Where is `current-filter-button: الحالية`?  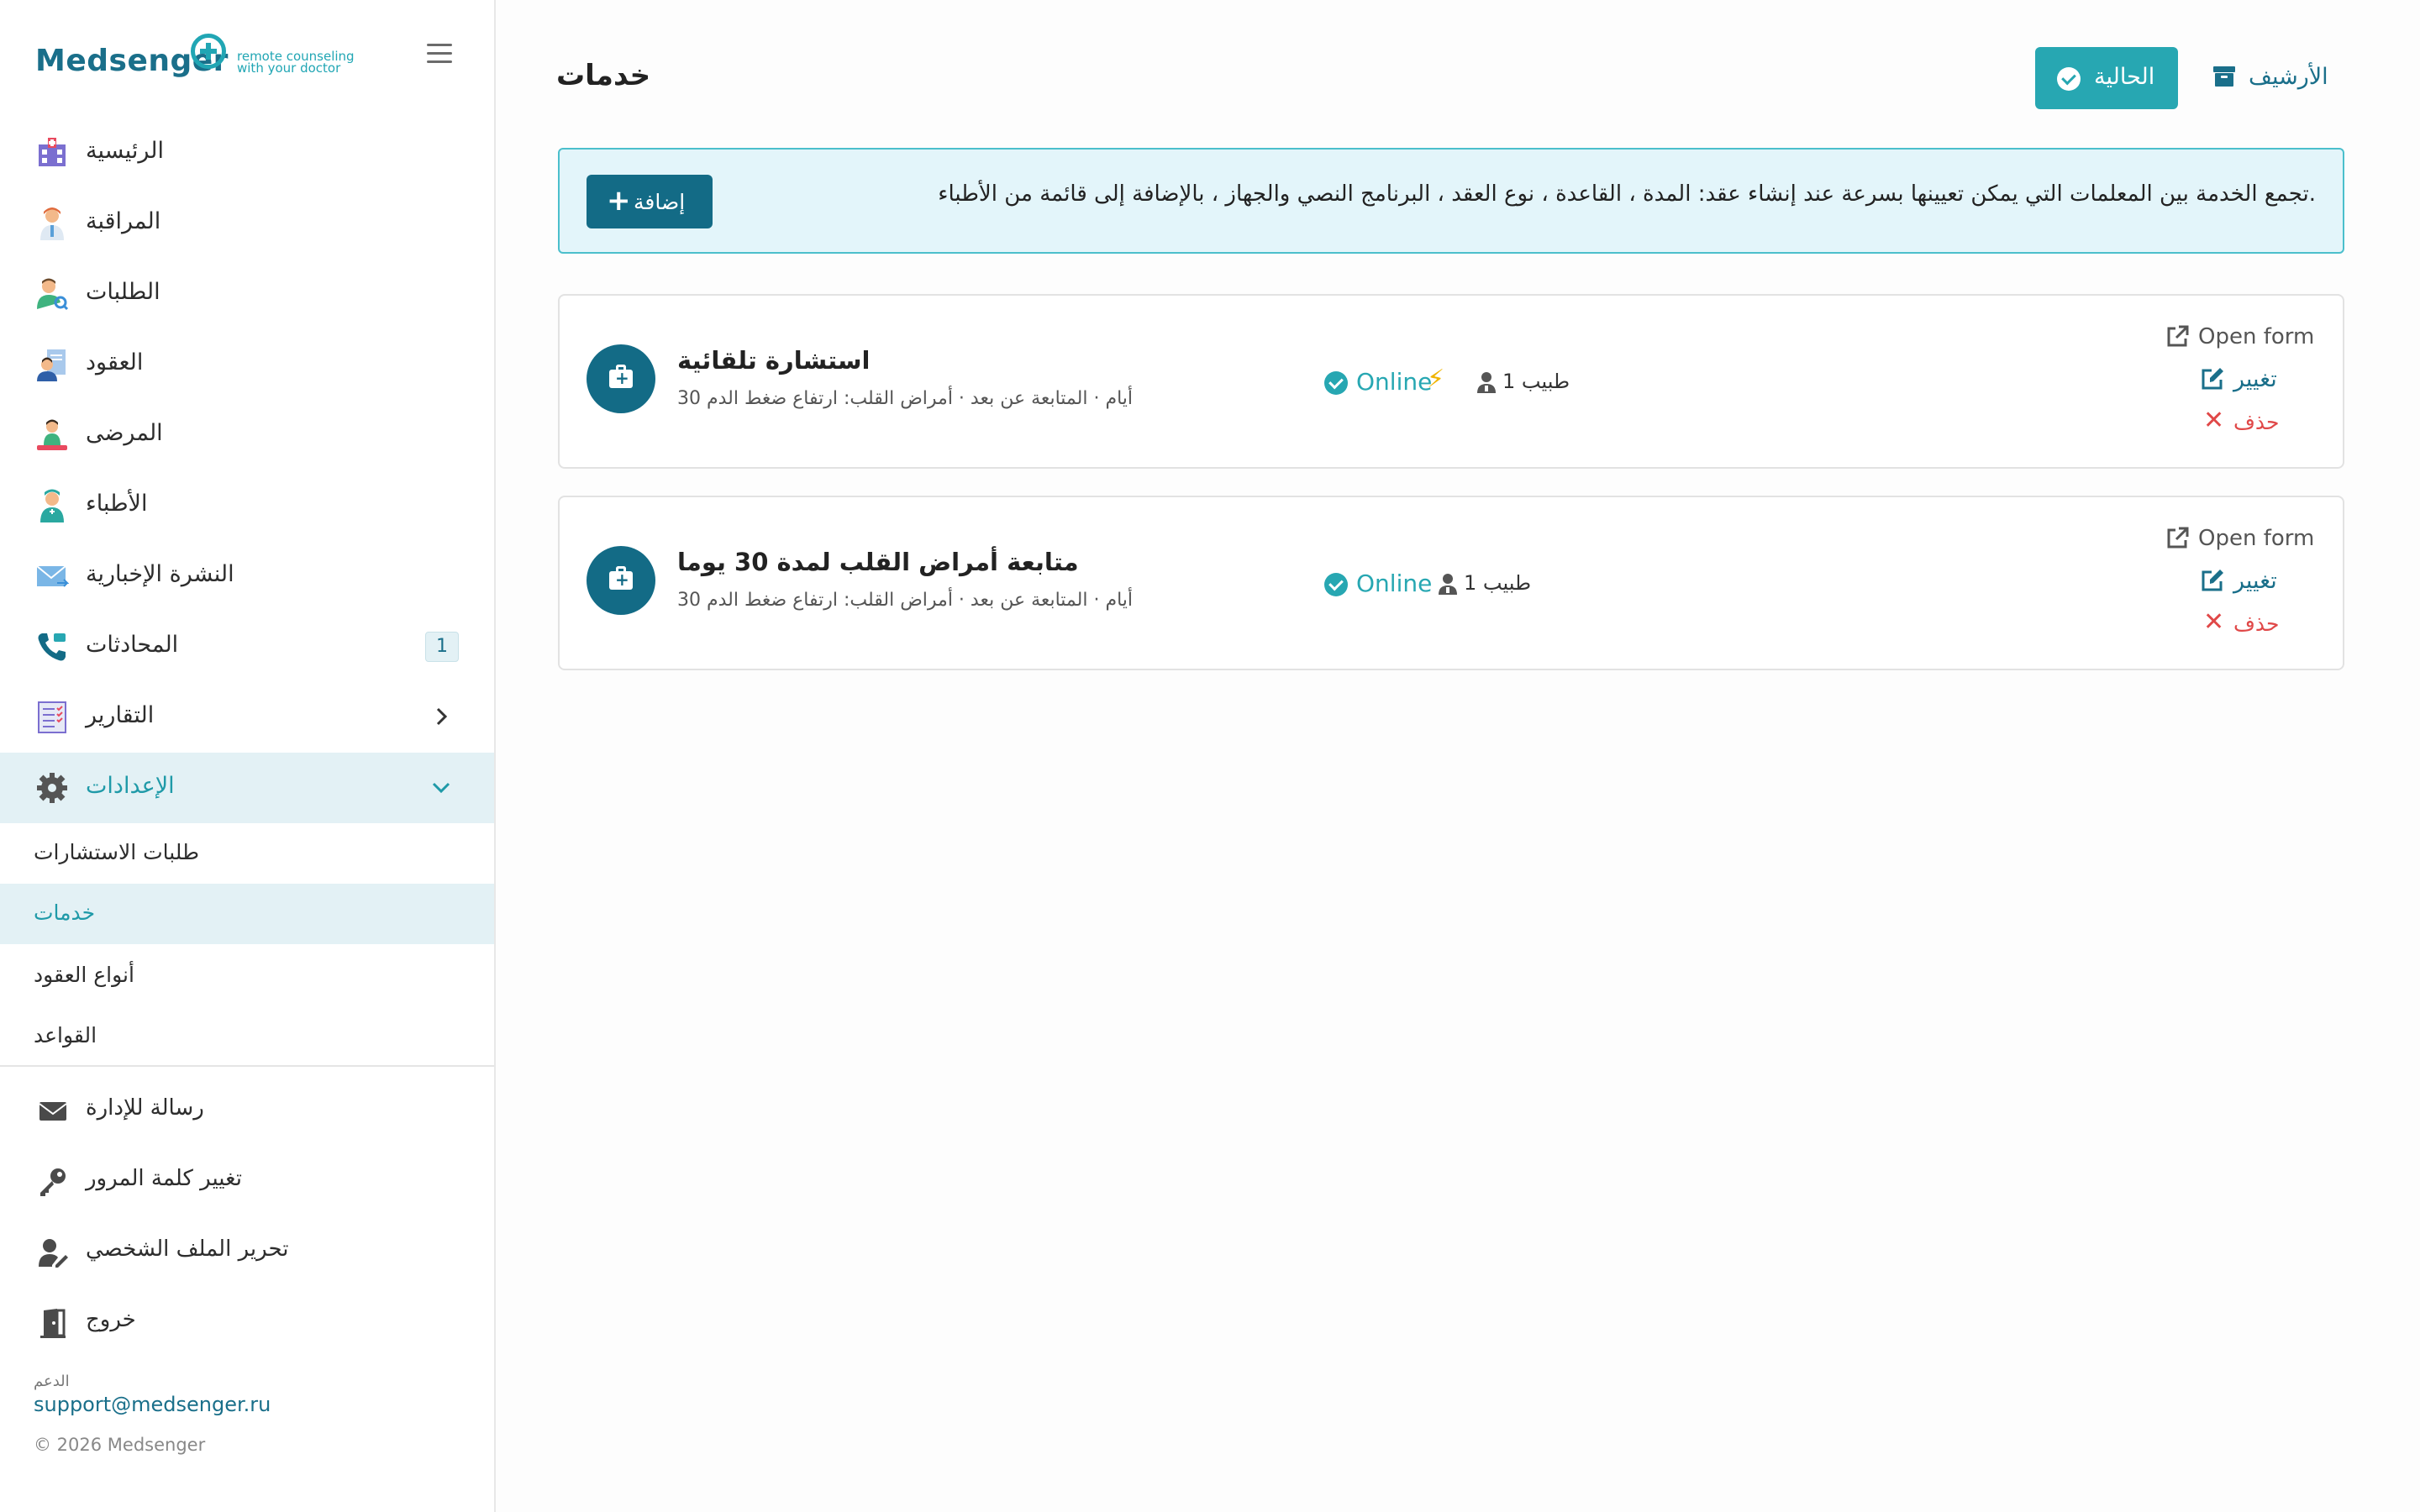 current-filter-button: الحالية is located at coordinates (2106, 78).